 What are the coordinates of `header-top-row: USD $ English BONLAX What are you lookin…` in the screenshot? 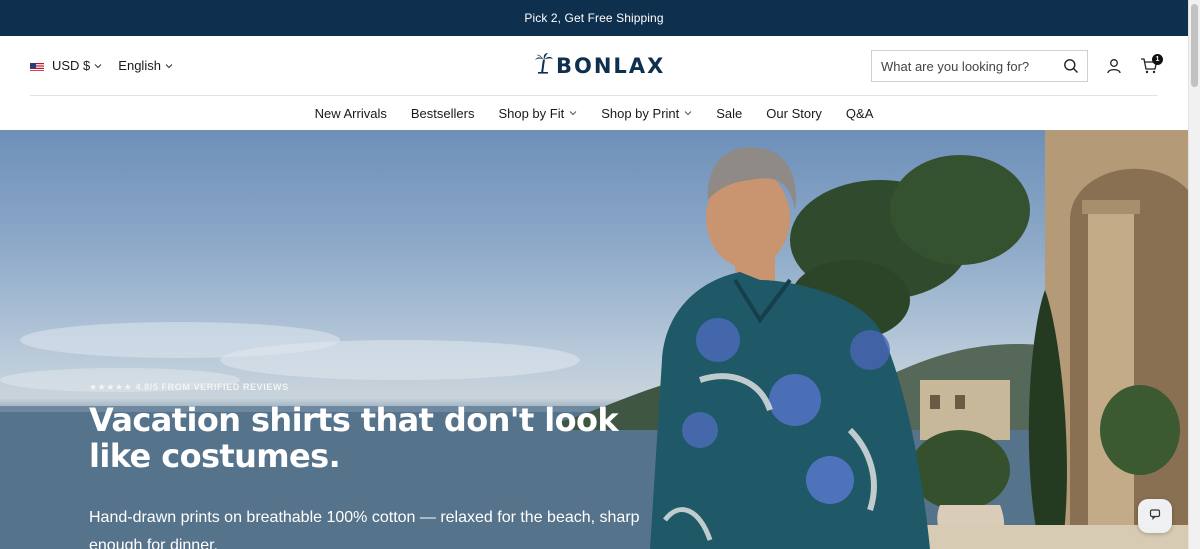 It's located at (596, 66).